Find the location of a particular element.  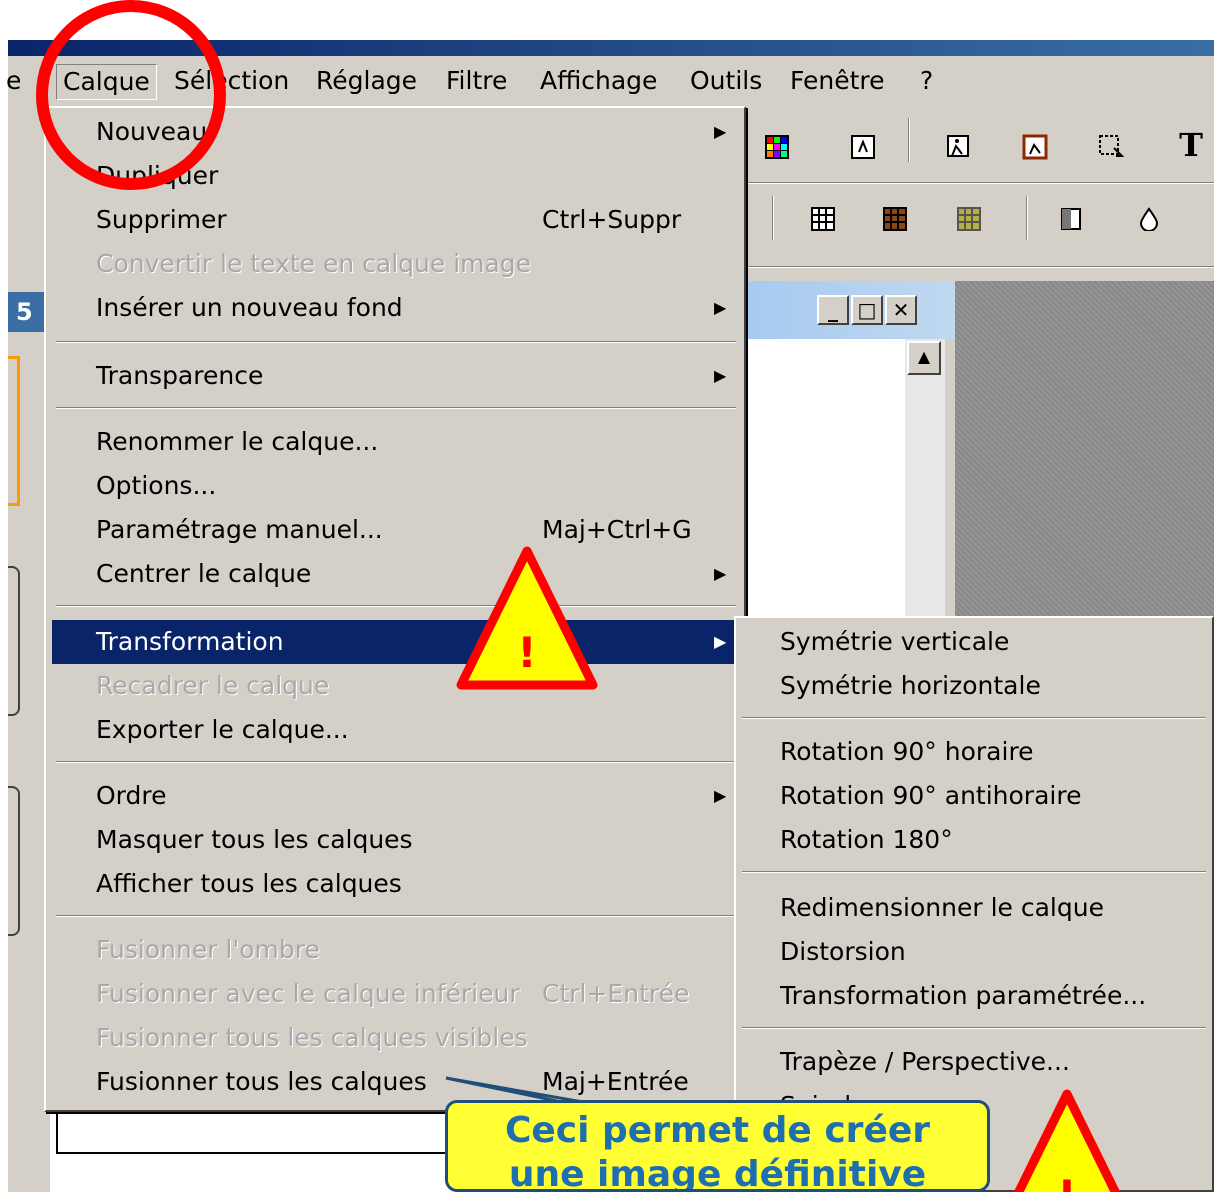

menu-item-inserer-fond: Insérer un nouveau fond ▶ is located at coordinates (395, 308).